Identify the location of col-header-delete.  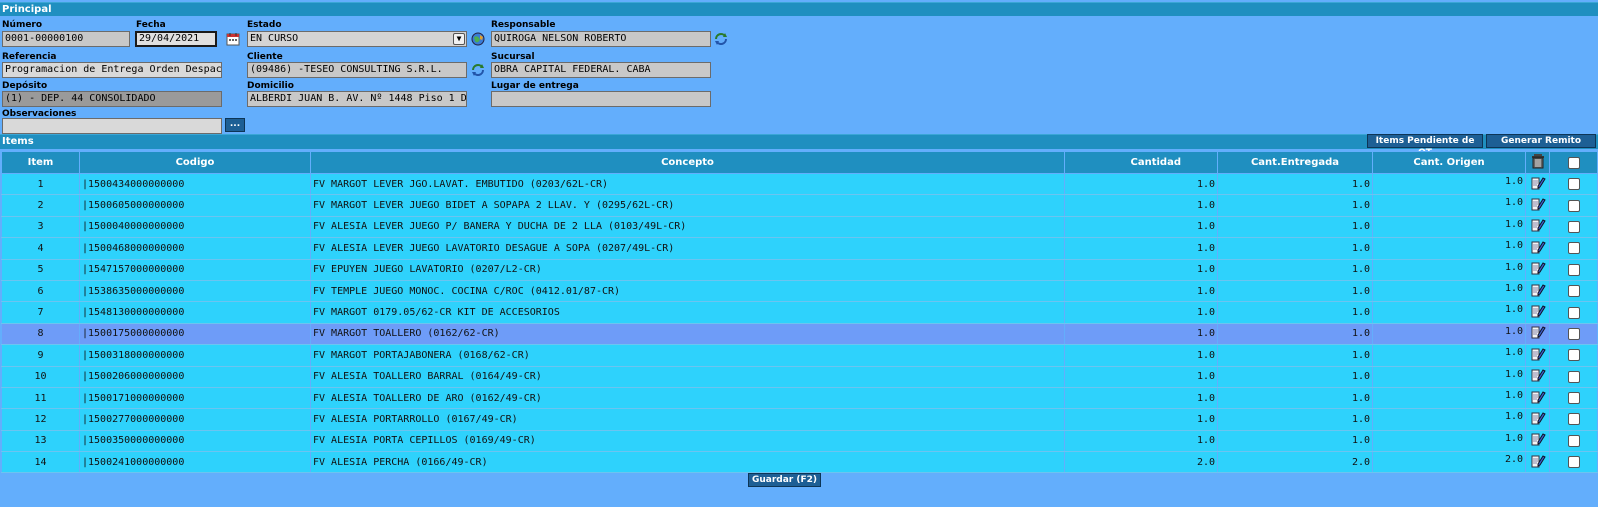
(1537, 162).